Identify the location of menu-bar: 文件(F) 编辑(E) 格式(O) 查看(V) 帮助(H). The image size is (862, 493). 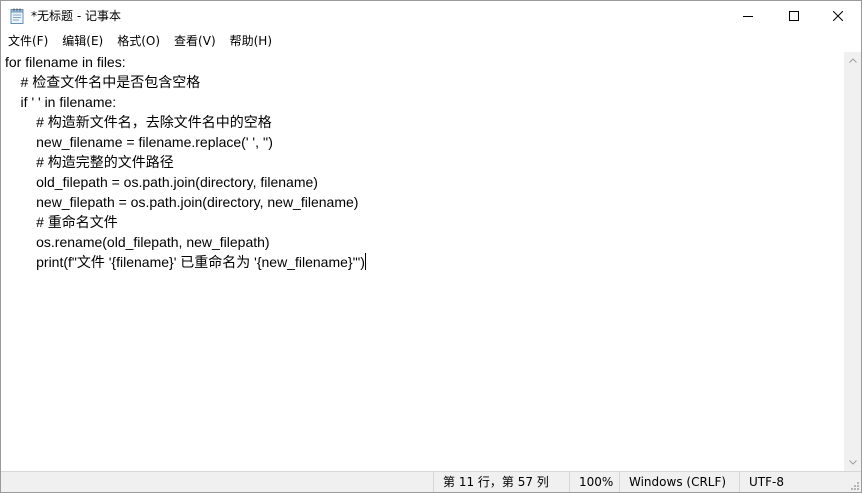
(431, 41).